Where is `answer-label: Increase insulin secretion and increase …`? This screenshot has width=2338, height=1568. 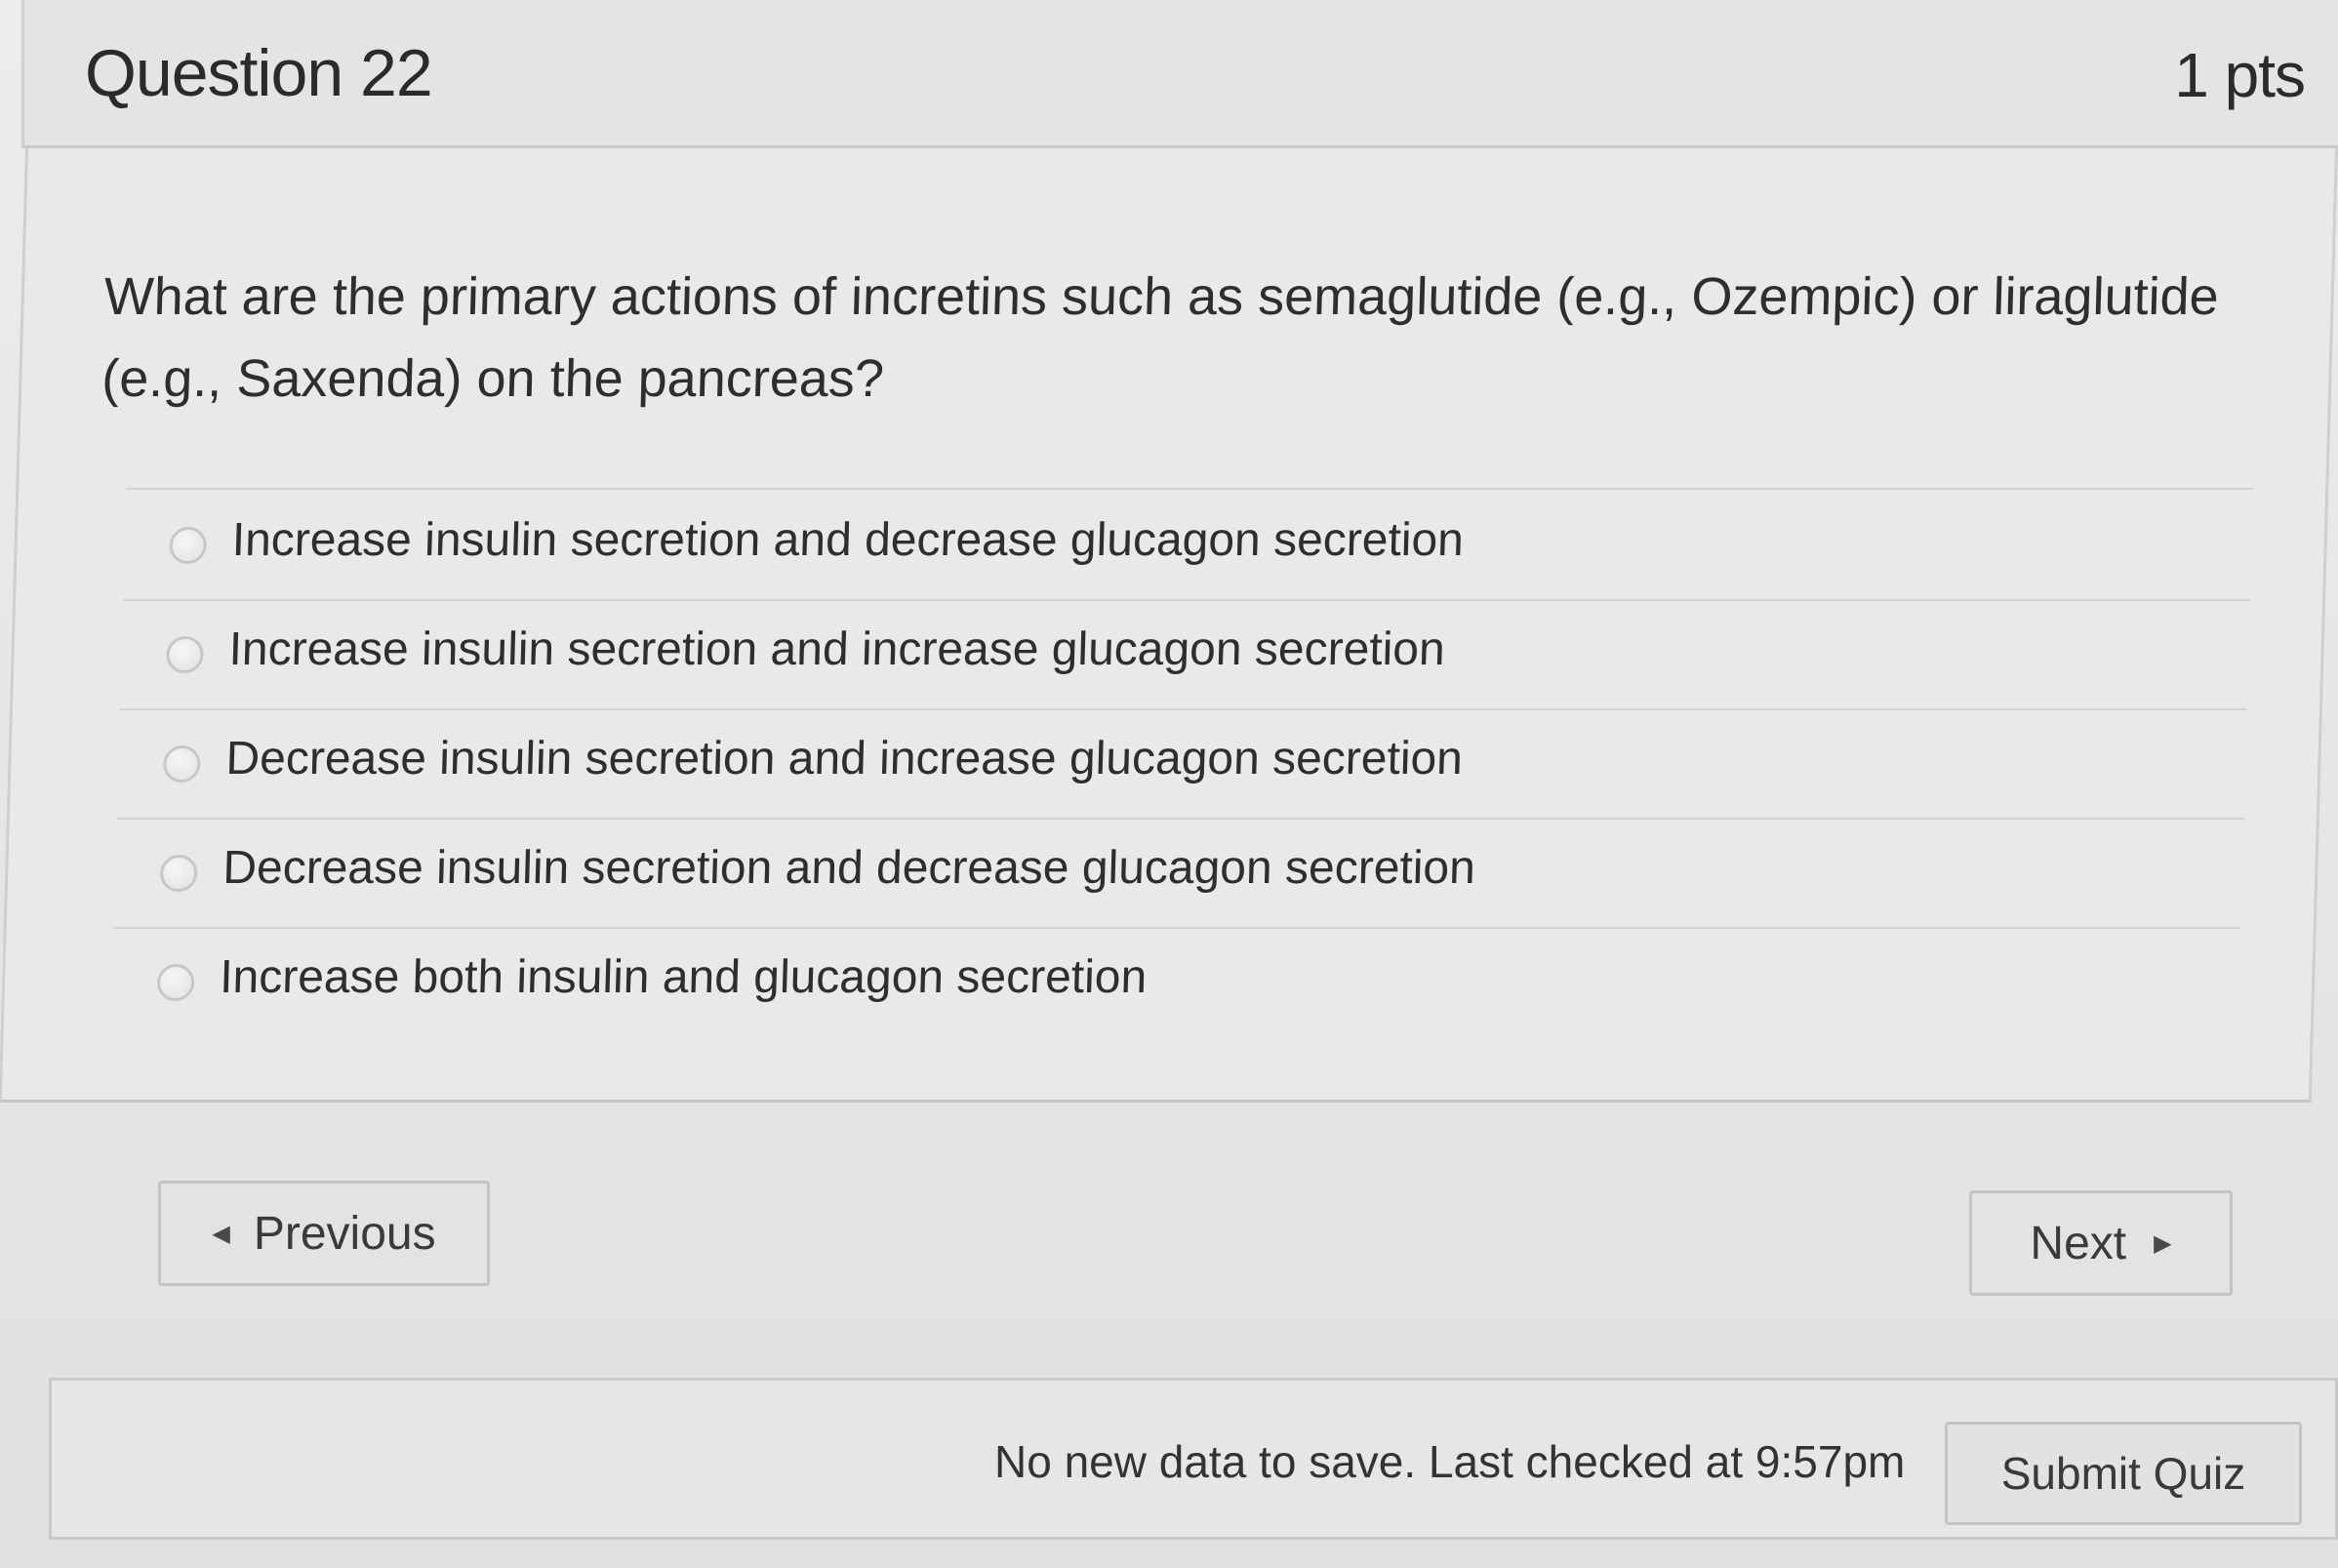
answer-label: Increase insulin secretion and increase … is located at coordinates (837, 649).